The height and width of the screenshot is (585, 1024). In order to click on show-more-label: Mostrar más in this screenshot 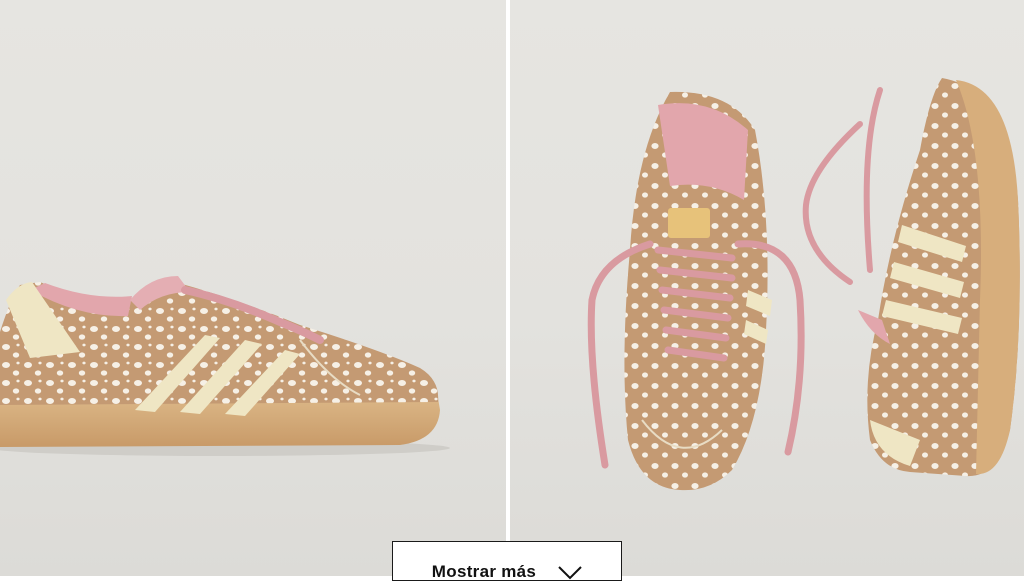, I will do `click(484, 571)`.